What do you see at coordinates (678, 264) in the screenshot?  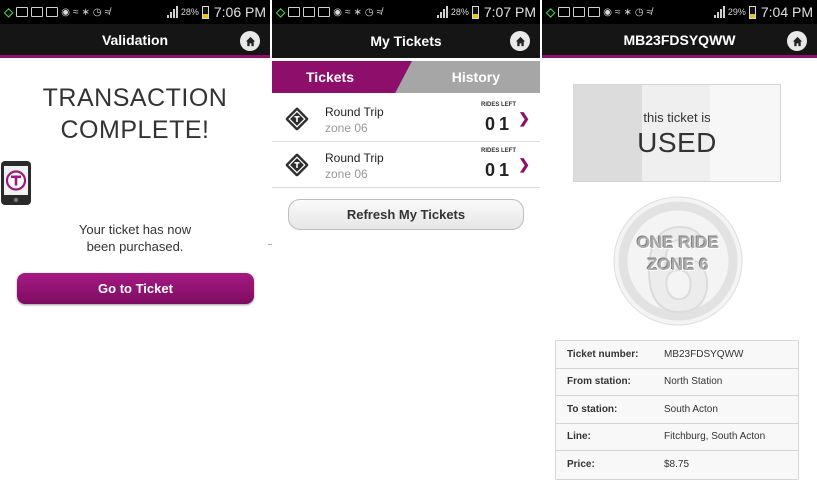 I see `badge-line-2: ZONE 6` at bounding box center [678, 264].